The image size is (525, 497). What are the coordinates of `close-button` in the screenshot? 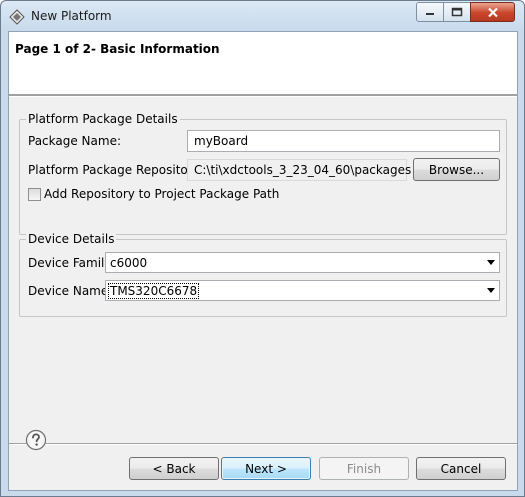 It's located at (492, 12).